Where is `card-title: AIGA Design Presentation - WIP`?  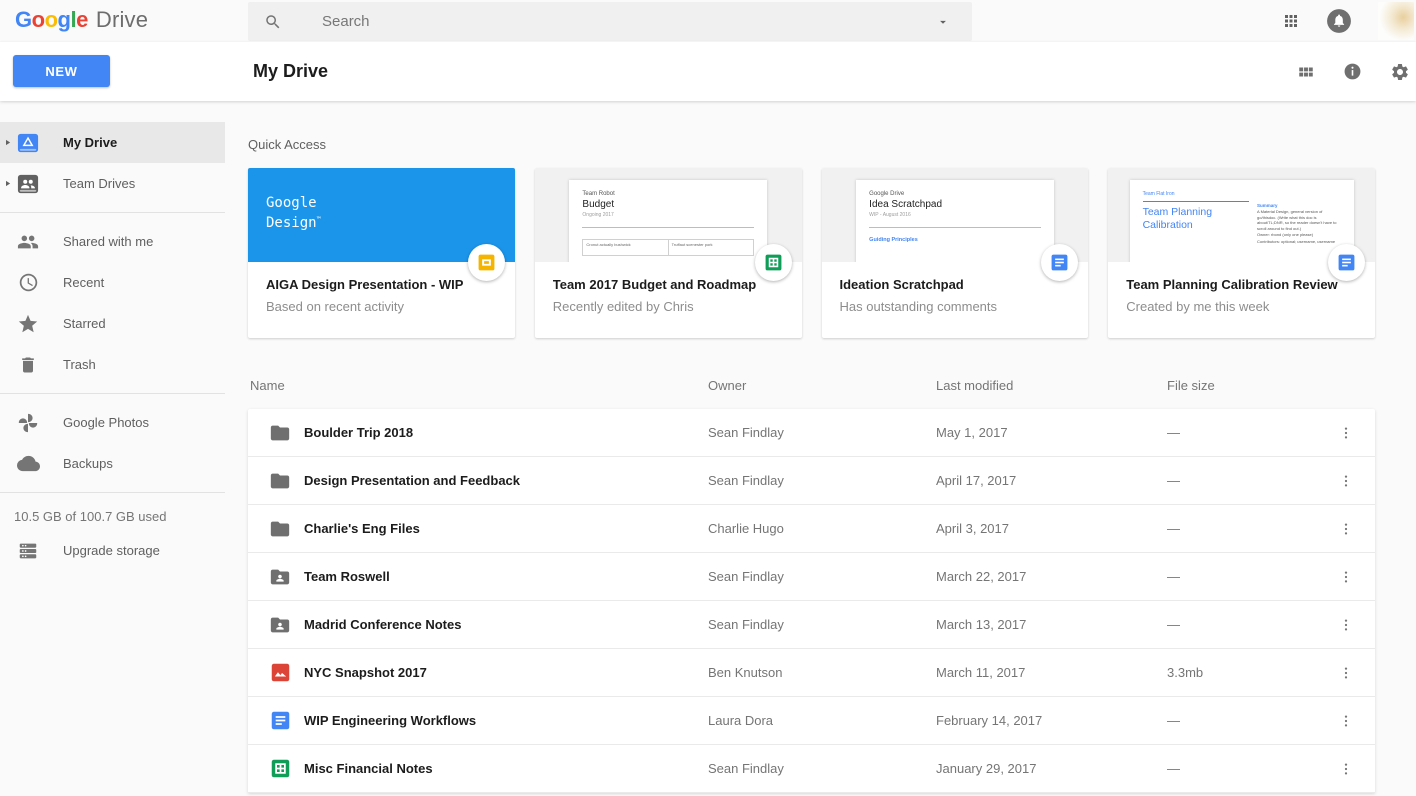 card-title: AIGA Design Presentation - WIP is located at coordinates (365, 284).